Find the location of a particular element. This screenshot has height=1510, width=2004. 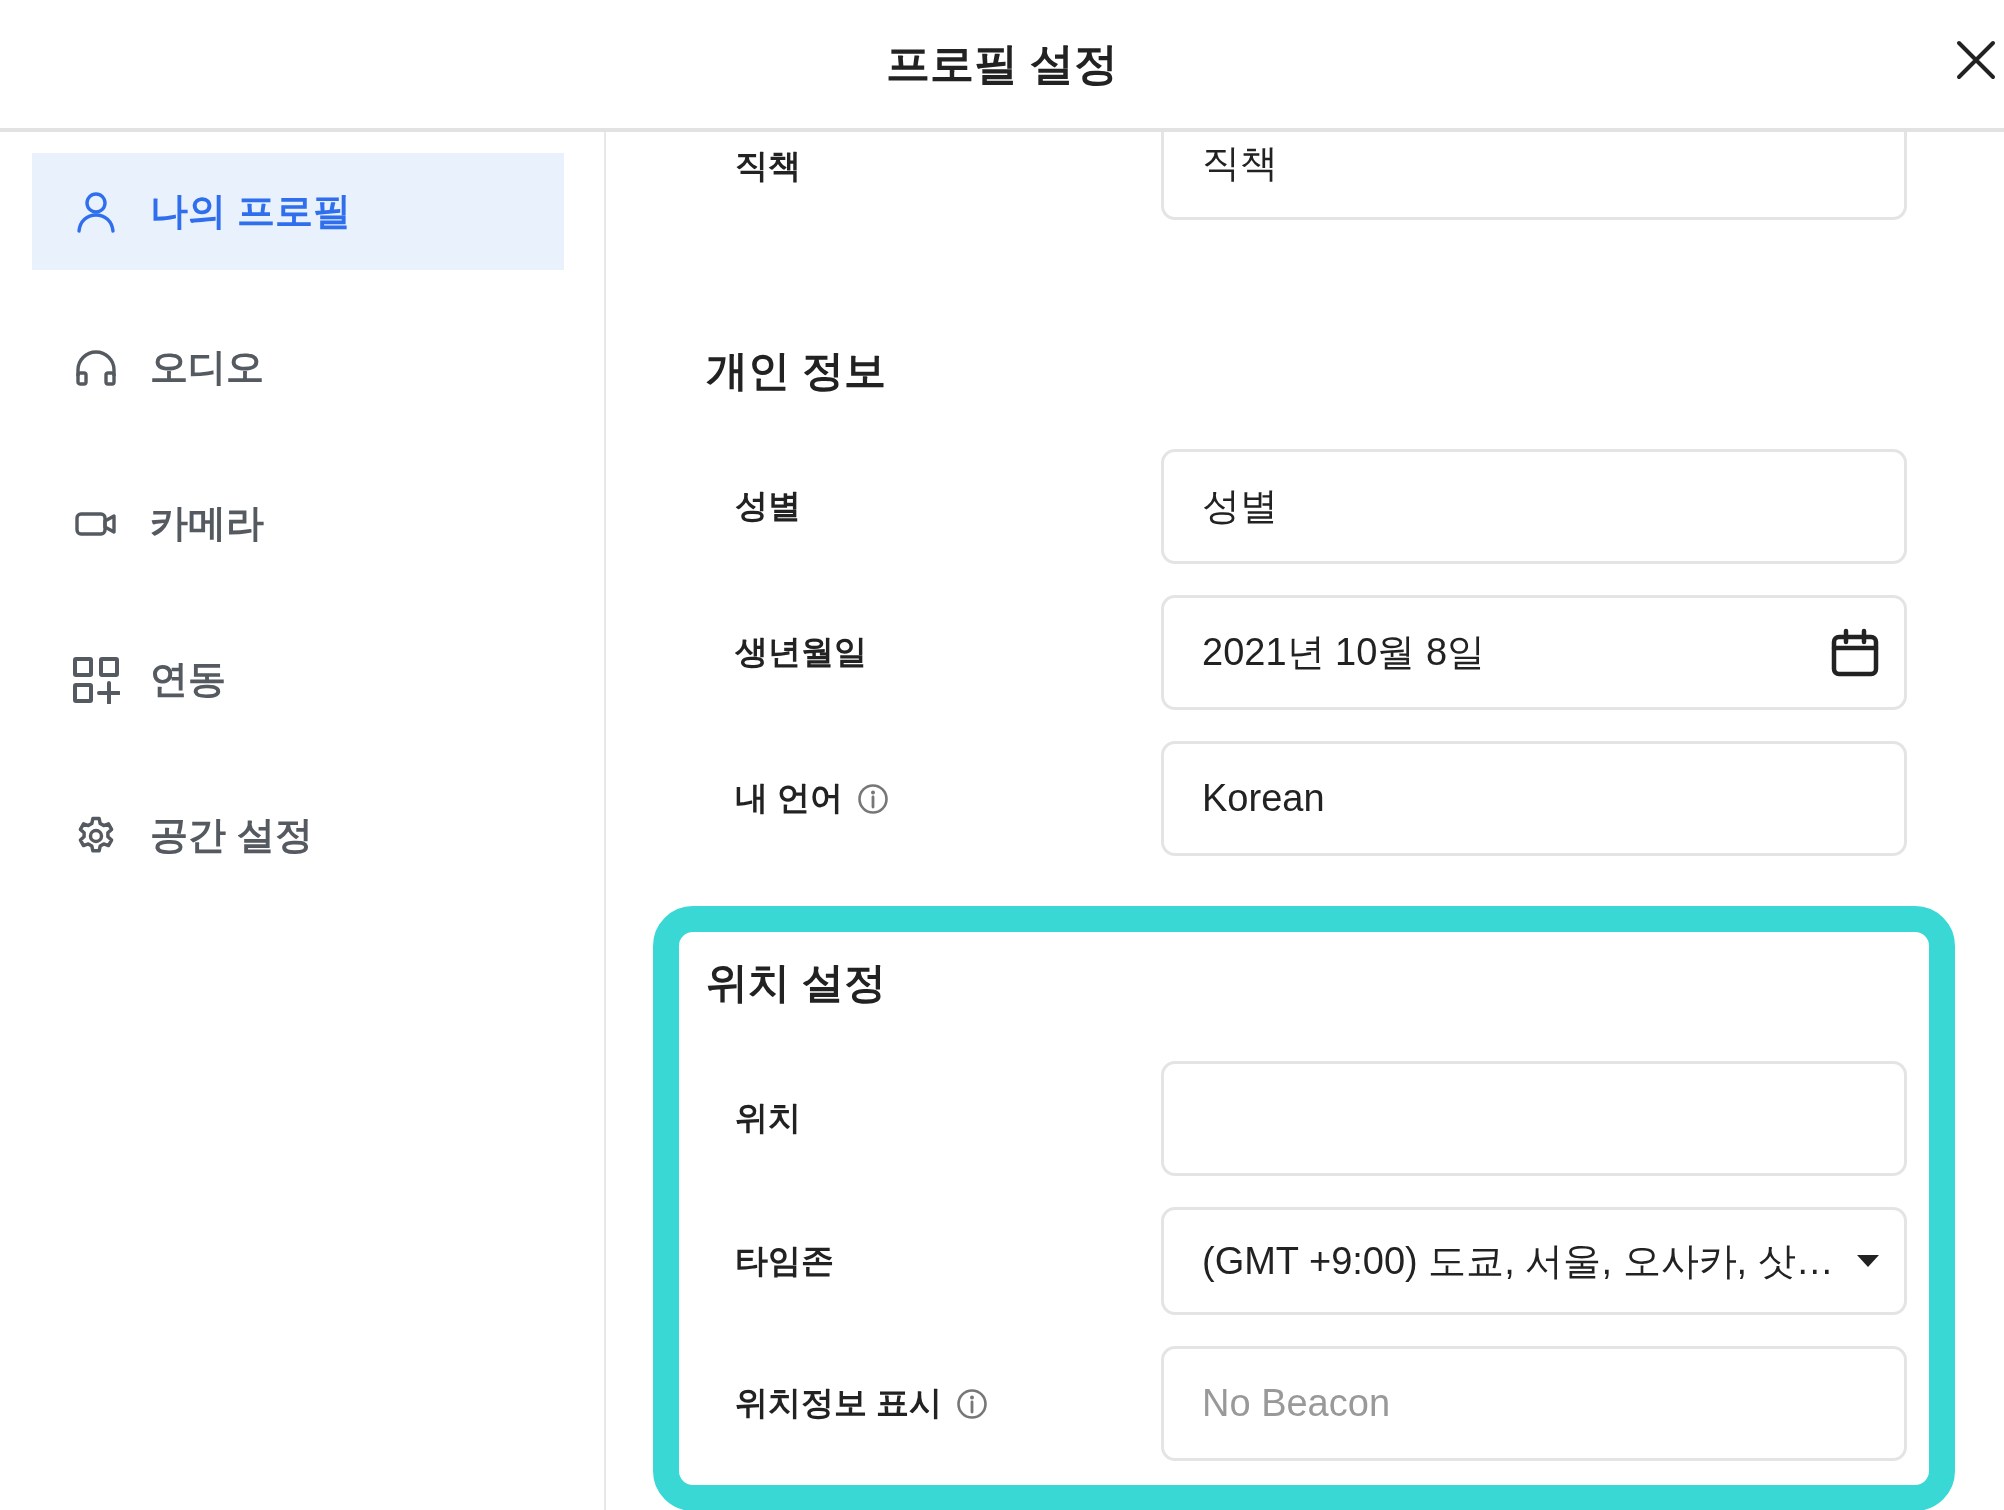

input-field: 직책 is located at coordinates (1534, 176).